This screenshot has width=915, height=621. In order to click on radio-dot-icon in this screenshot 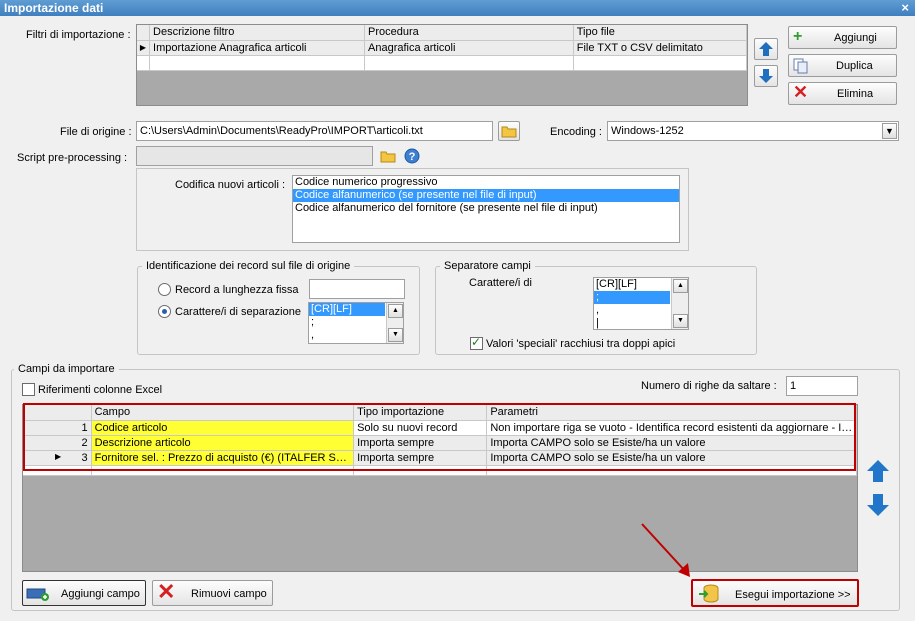, I will do `click(164, 311)`.